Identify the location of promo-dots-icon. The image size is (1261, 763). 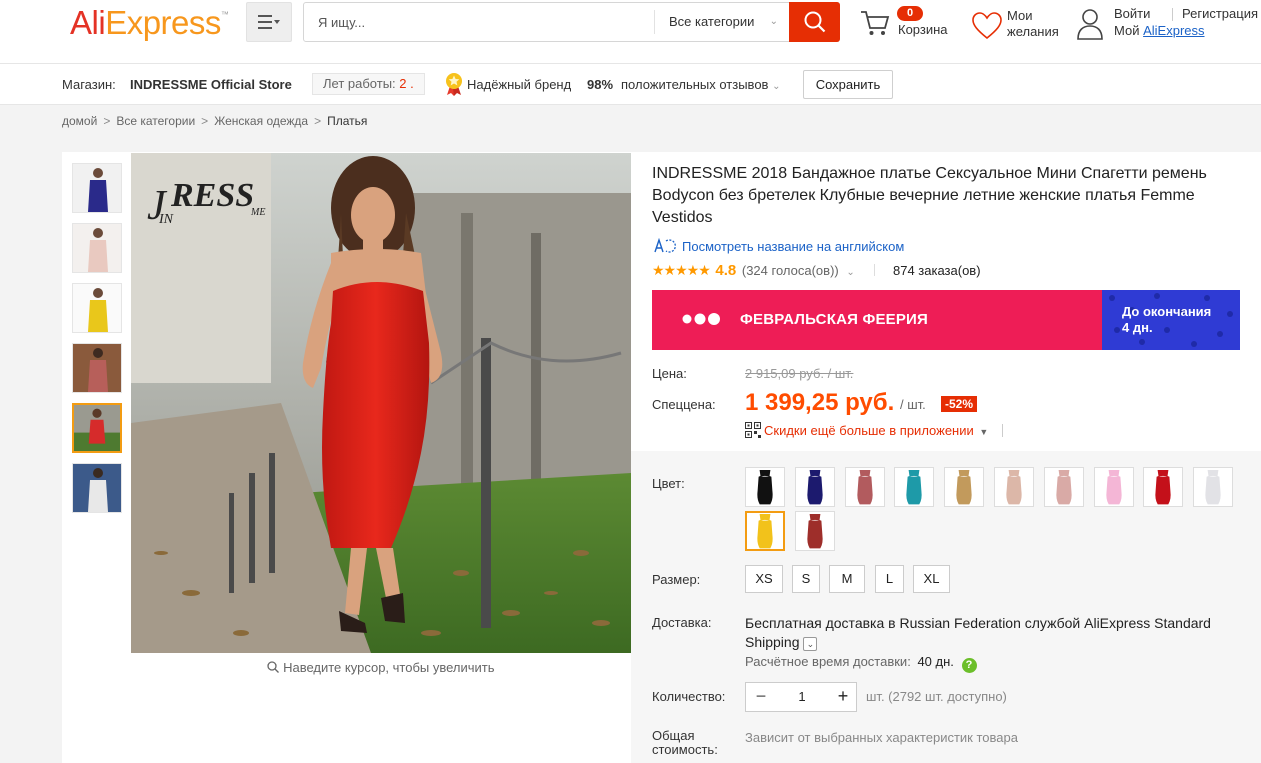
(701, 319).